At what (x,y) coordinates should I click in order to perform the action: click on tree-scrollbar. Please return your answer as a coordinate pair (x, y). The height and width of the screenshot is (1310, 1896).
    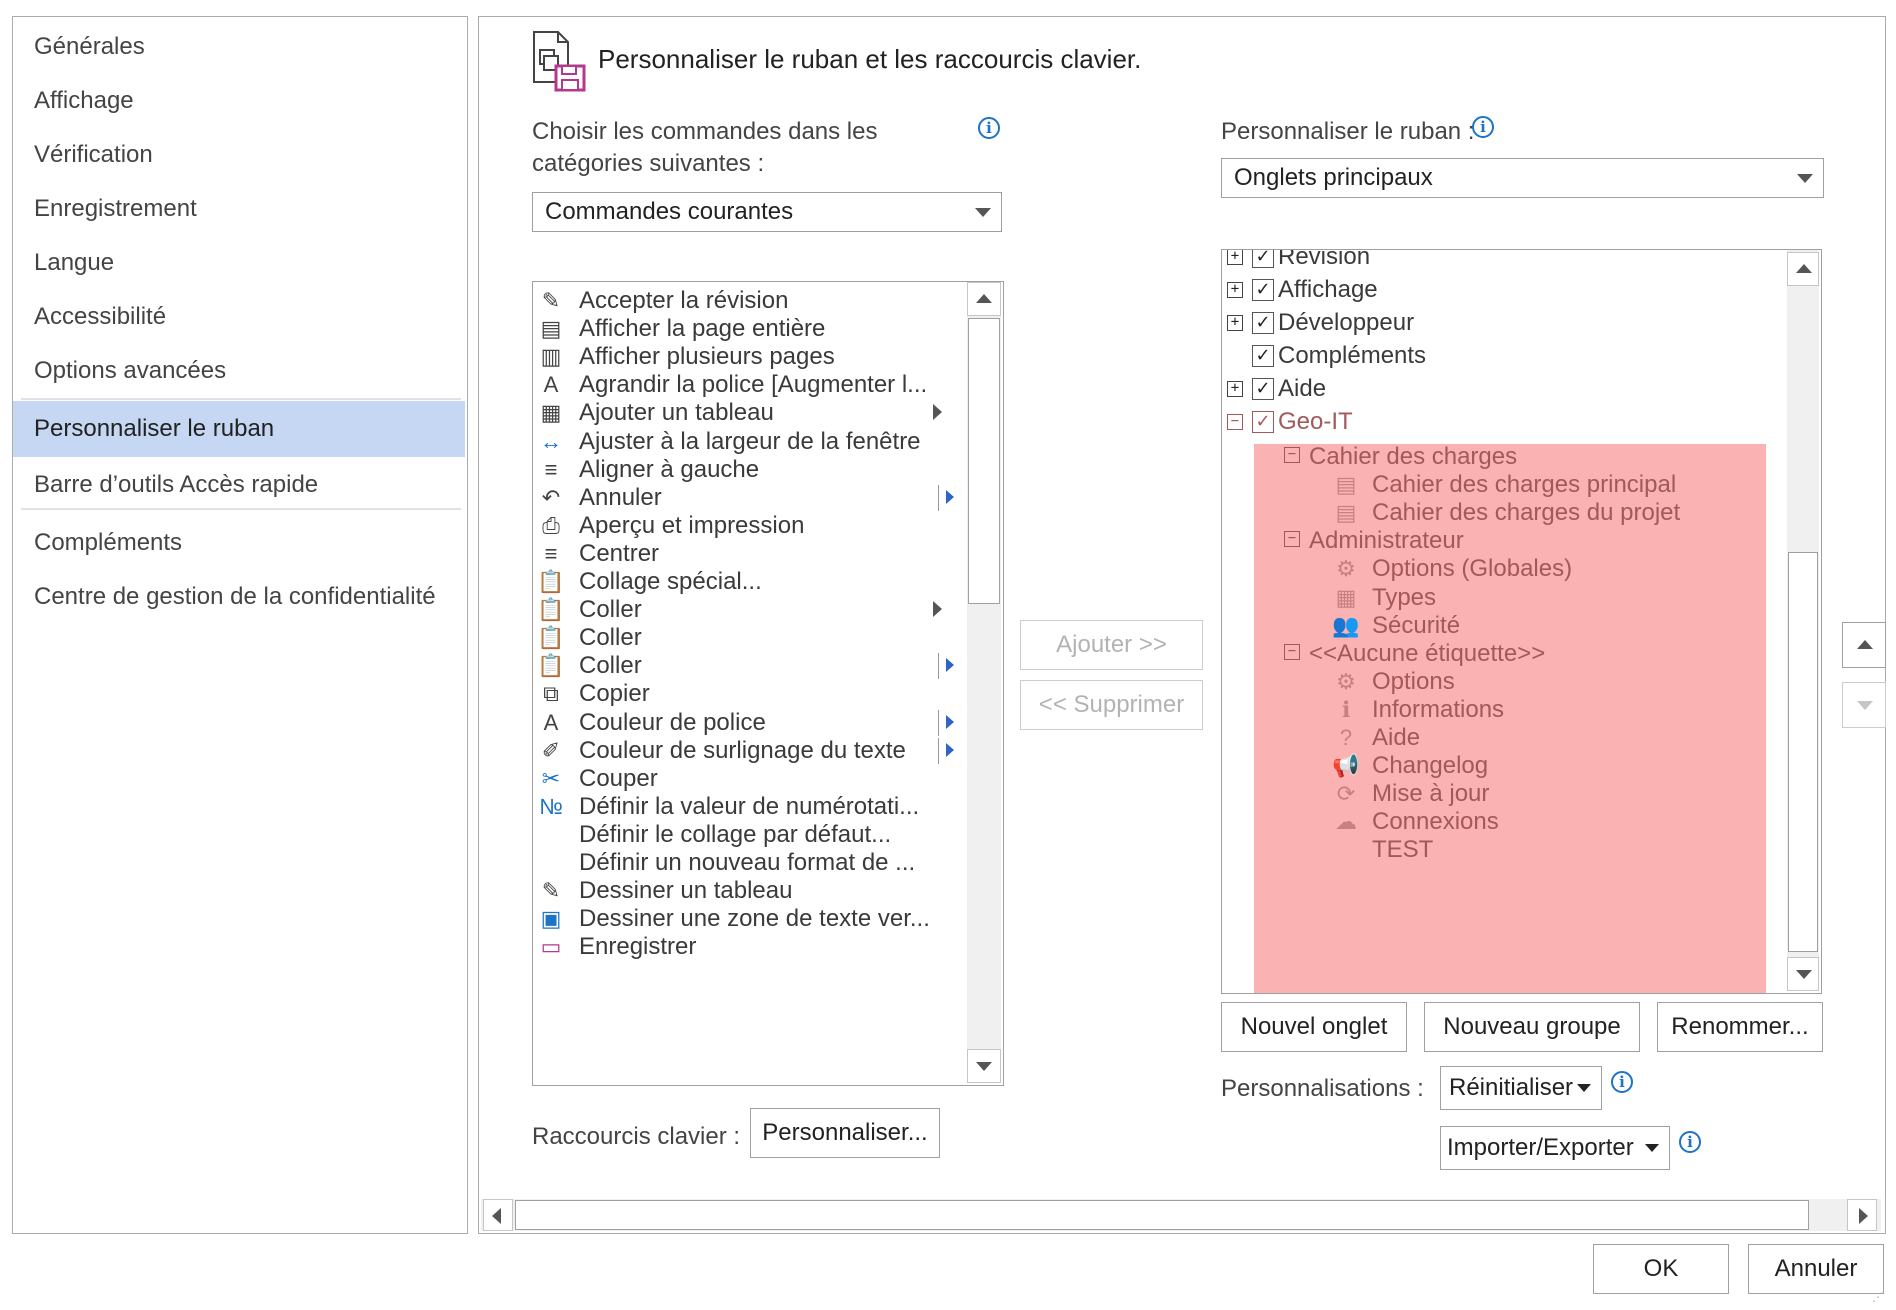
    Looking at the image, I should click on (1803, 620).